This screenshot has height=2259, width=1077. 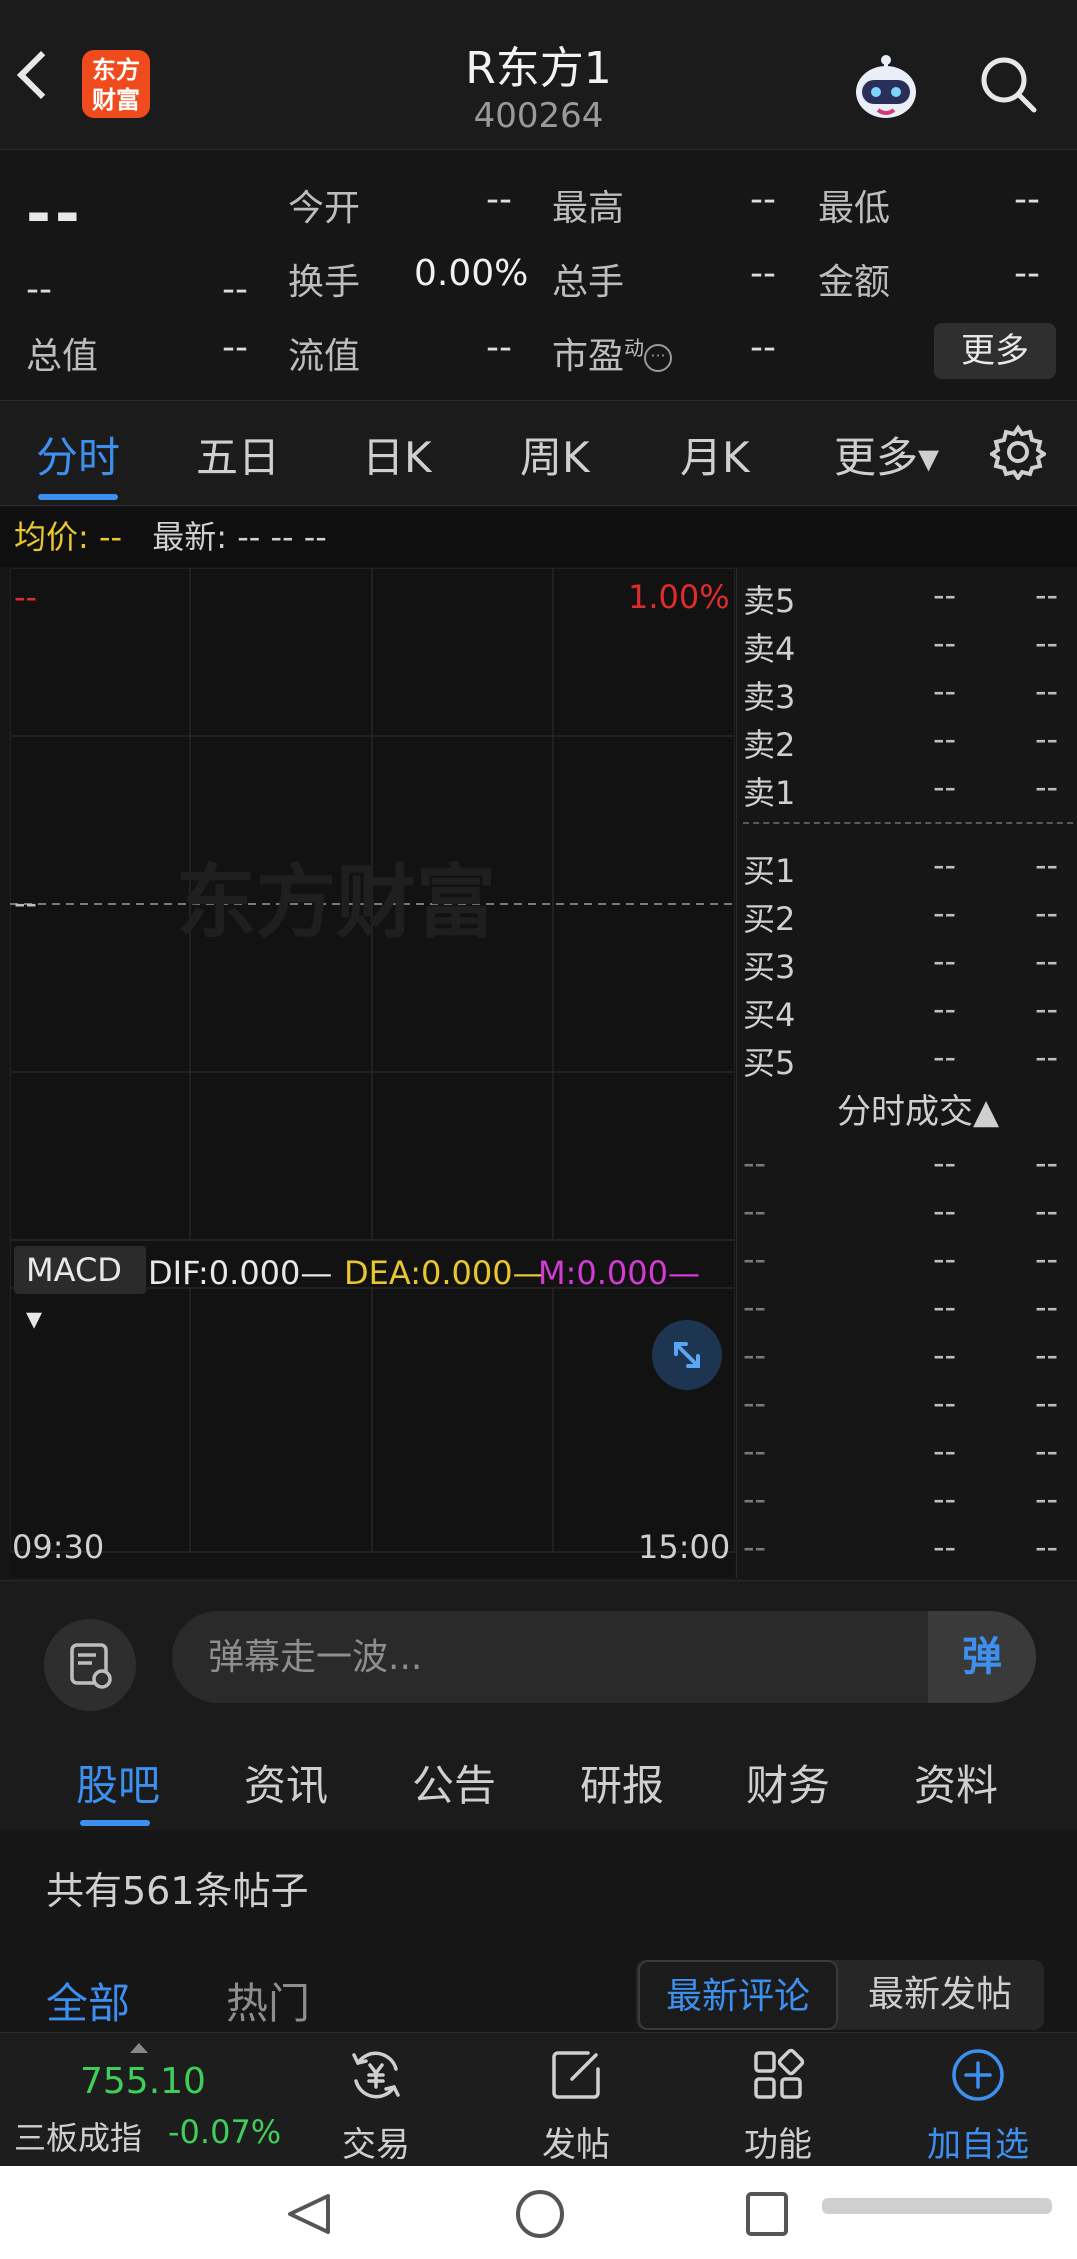 What do you see at coordinates (540, 2214) in the screenshot?
I see `nav-home-icon` at bounding box center [540, 2214].